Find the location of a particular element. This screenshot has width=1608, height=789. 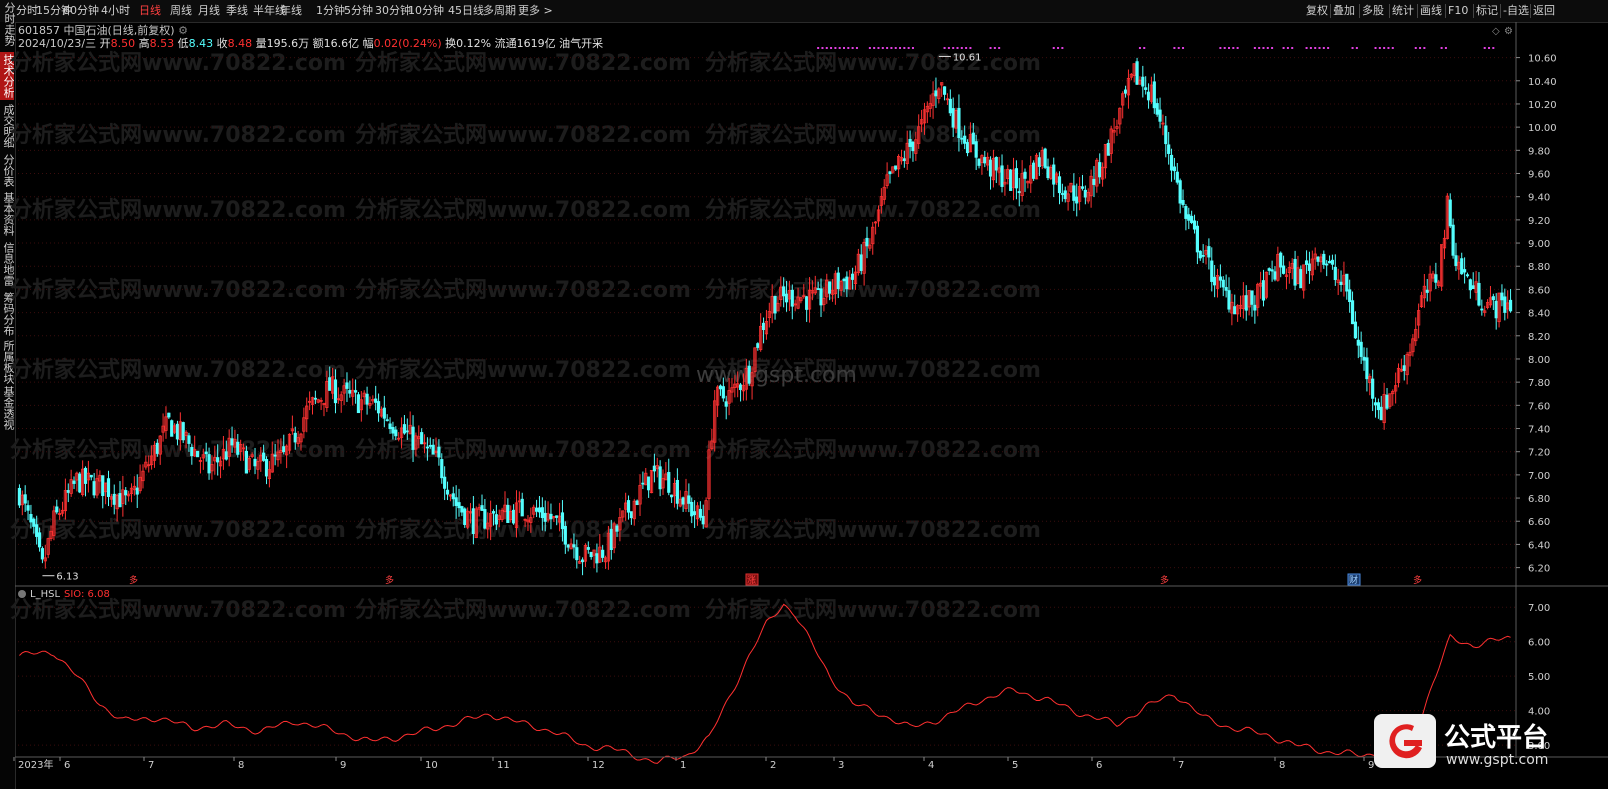

price-tick-label: 9.60 is located at coordinates (1539, 175).